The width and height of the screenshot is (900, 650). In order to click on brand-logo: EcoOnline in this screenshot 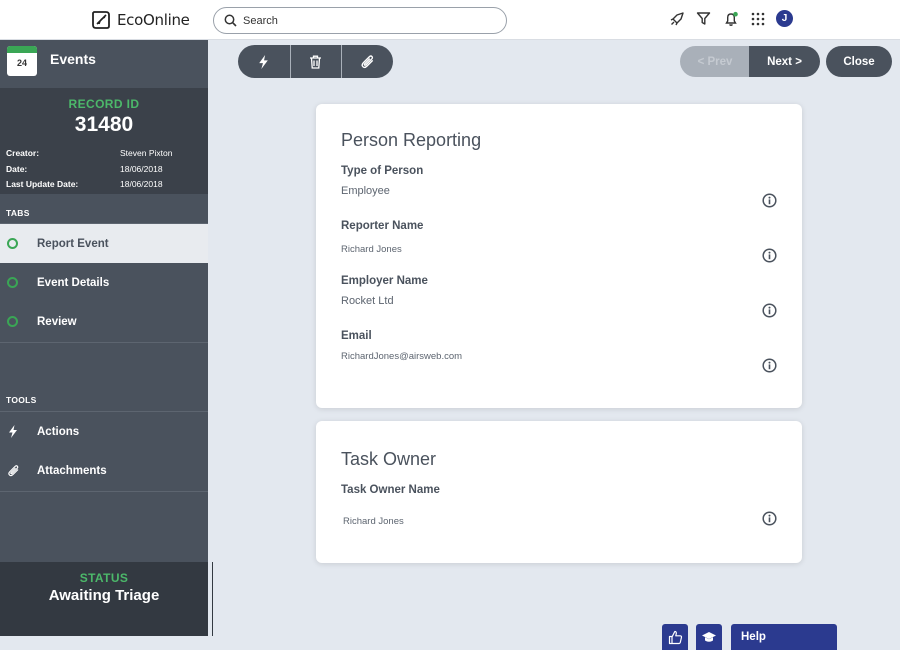, I will do `click(140, 20)`.